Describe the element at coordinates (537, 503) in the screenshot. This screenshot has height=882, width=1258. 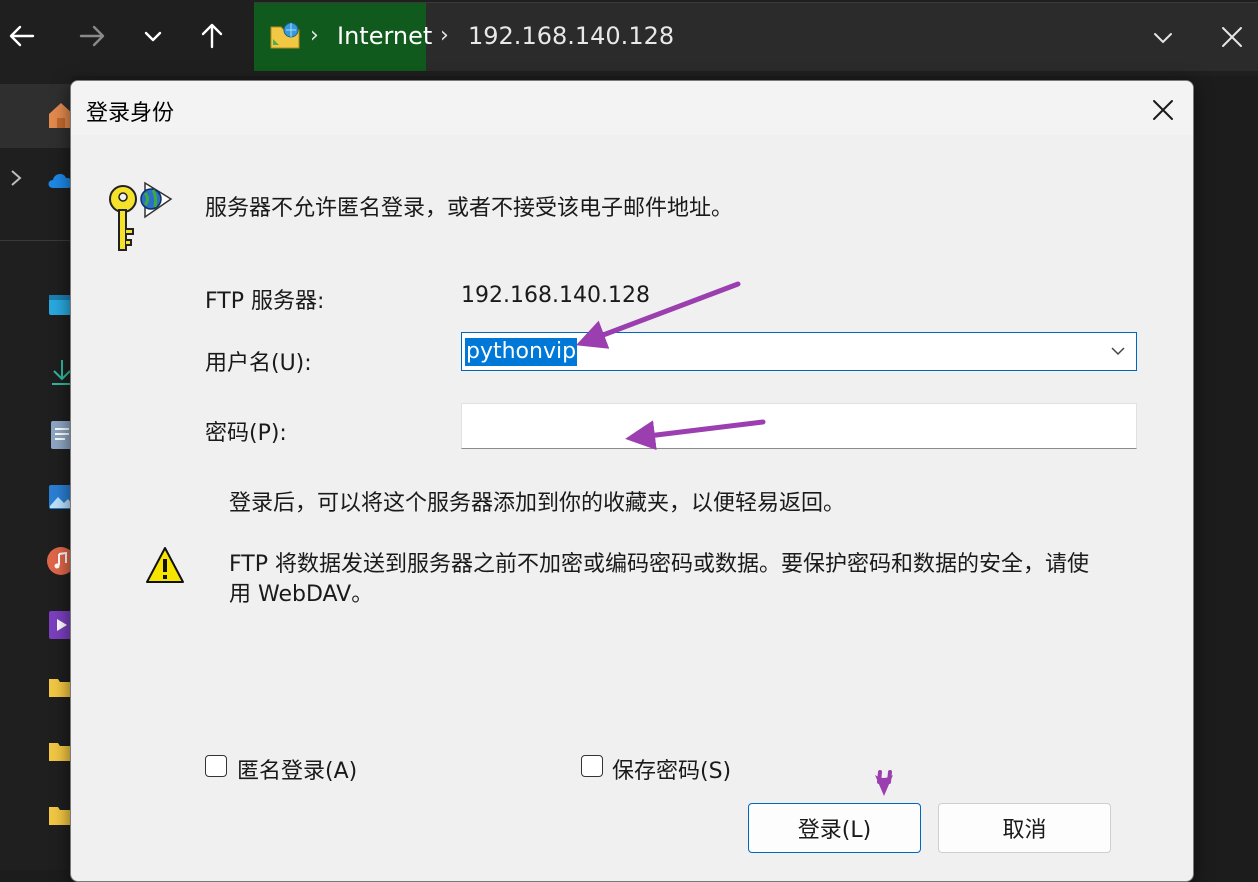
I see `favorites-note: 登录后，可以将这个服务器添加到你的收藏夹，以便轻易返回。` at that location.